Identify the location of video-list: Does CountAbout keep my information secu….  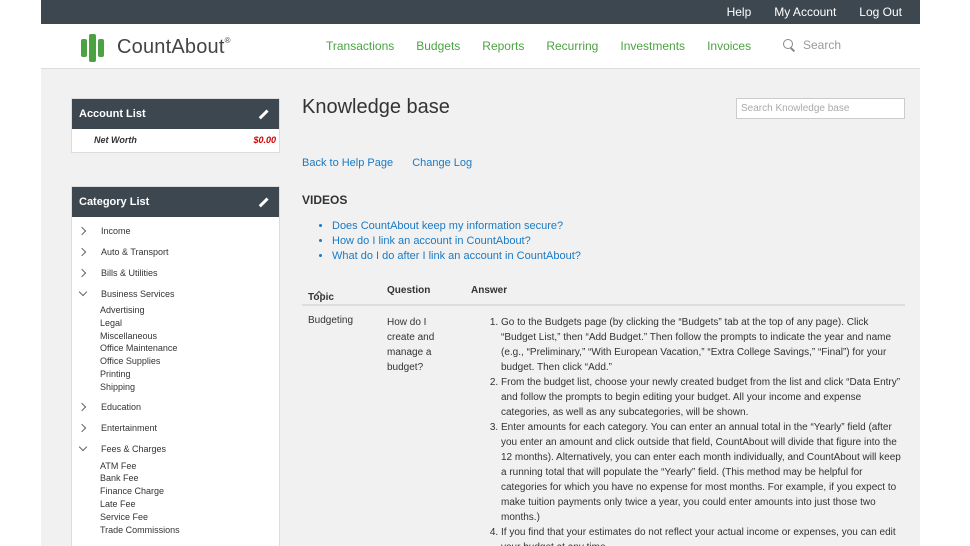
(456, 242).